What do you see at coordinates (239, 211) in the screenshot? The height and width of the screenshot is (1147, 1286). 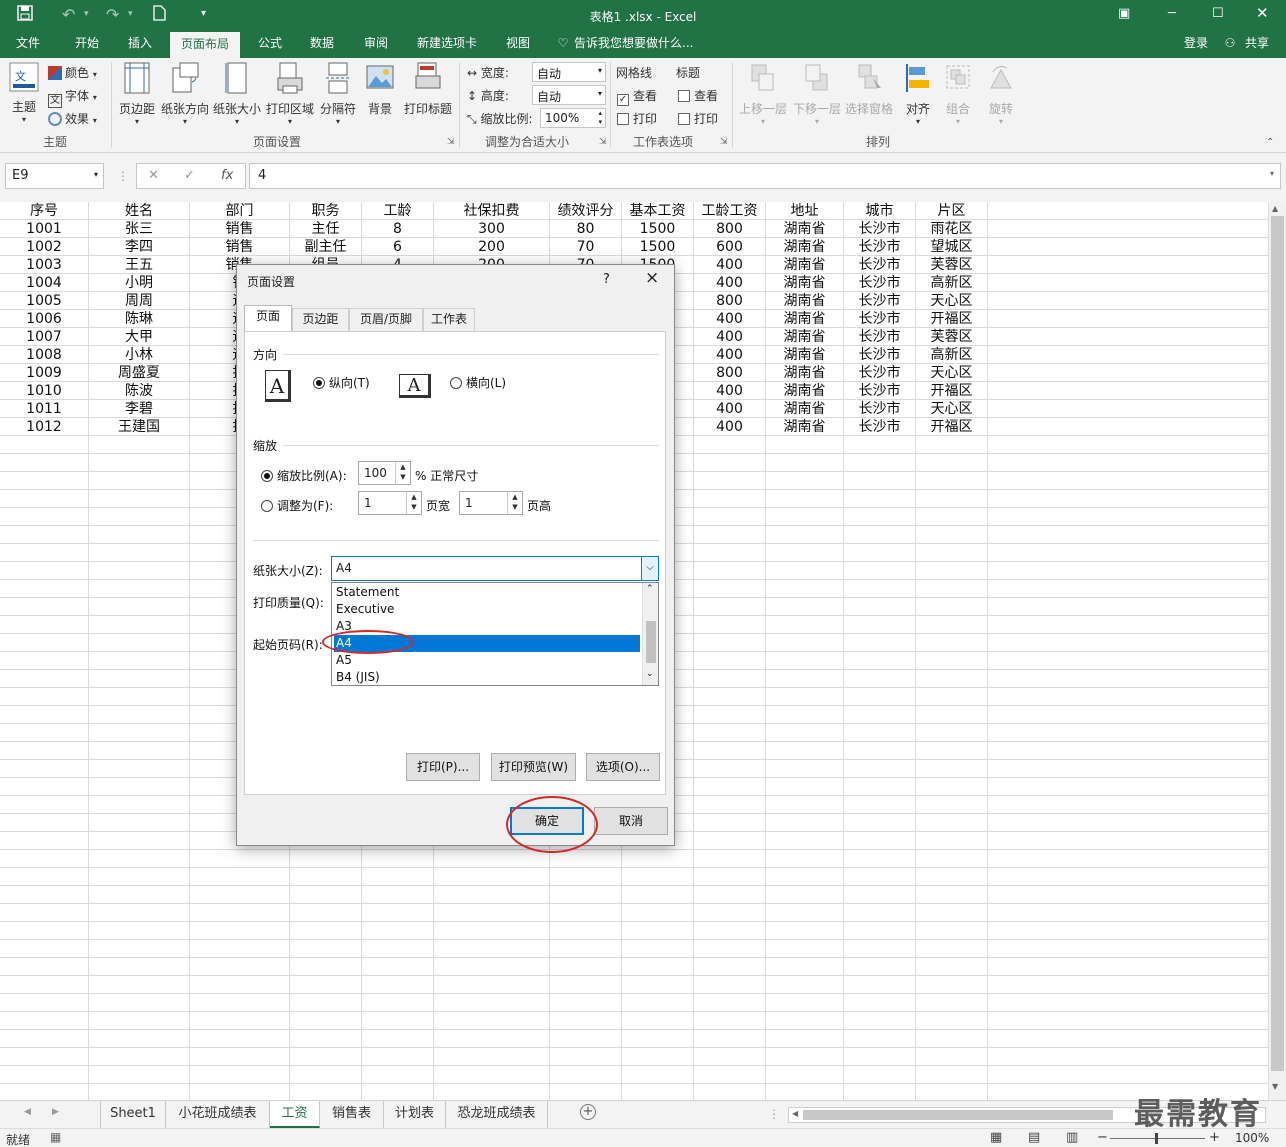 I see `header-cell: 部门` at bounding box center [239, 211].